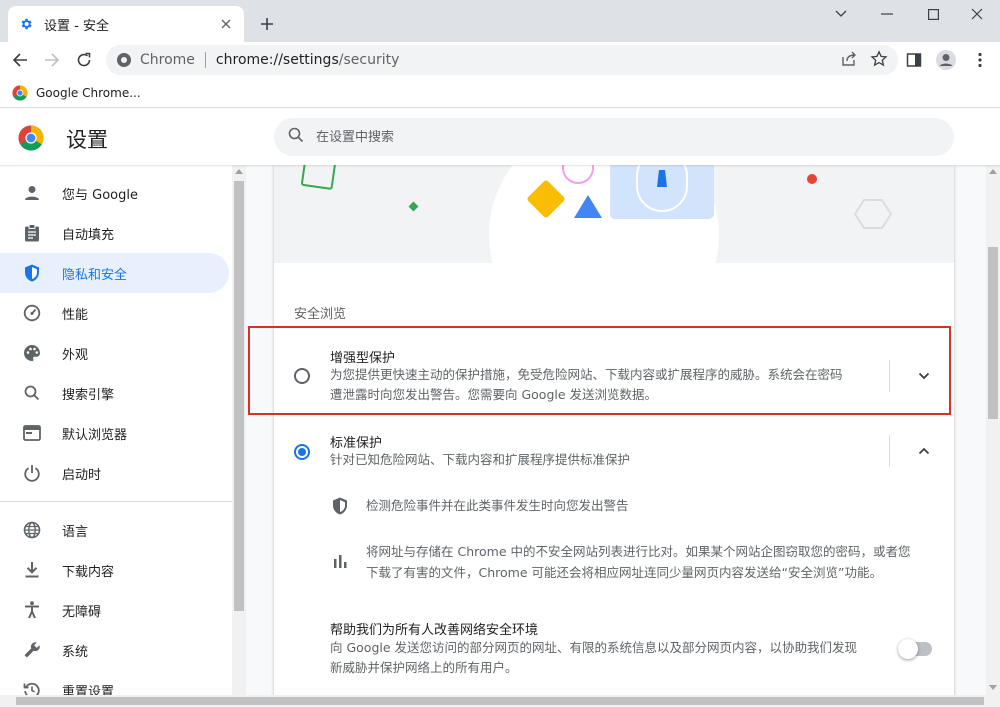 The width and height of the screenshot is (1000, 707). What do you see at coordinates (95, 435) in the screenshot?
I see `sidebar-item-label: 默认浏览器` at bounding box center [95, 435].